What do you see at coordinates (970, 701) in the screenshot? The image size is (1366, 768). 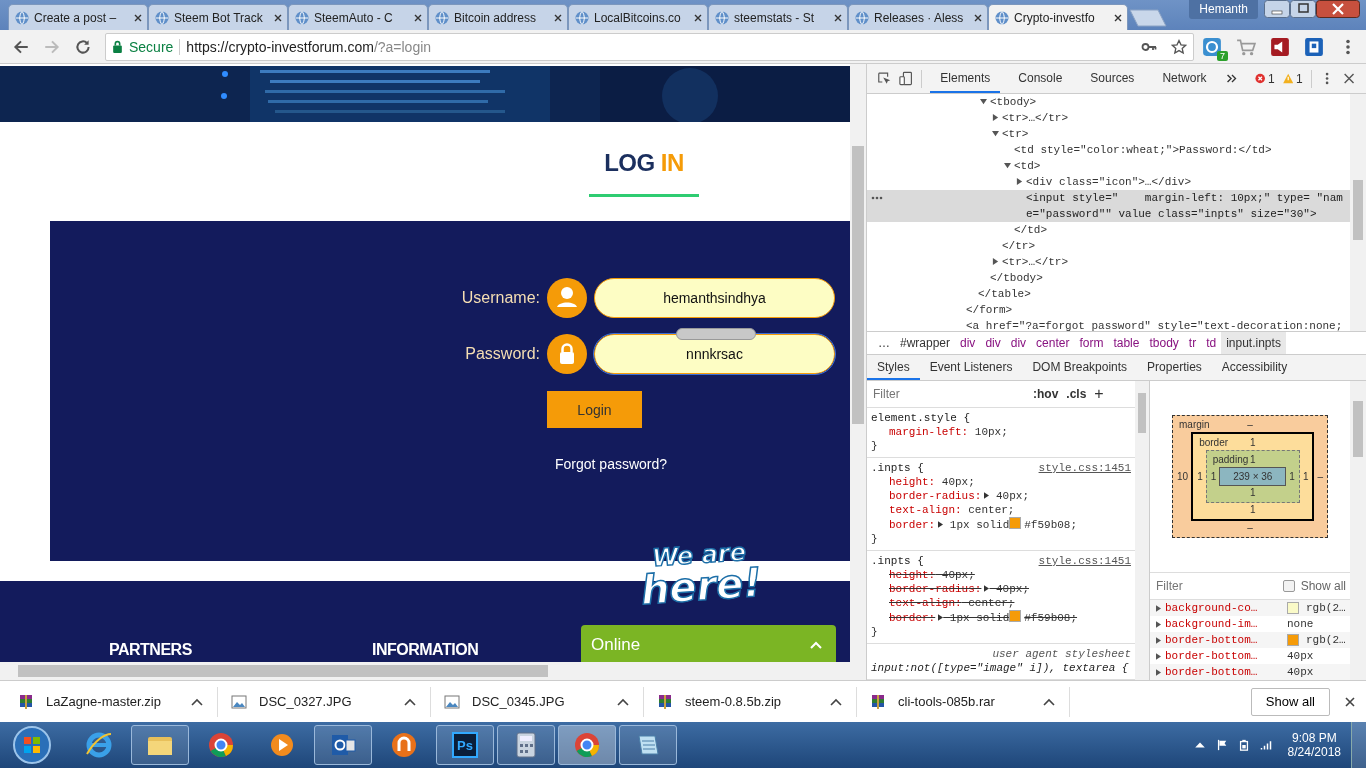 I see `download-item: cli-tools-085b.rar` at bounding box center [970, 701].